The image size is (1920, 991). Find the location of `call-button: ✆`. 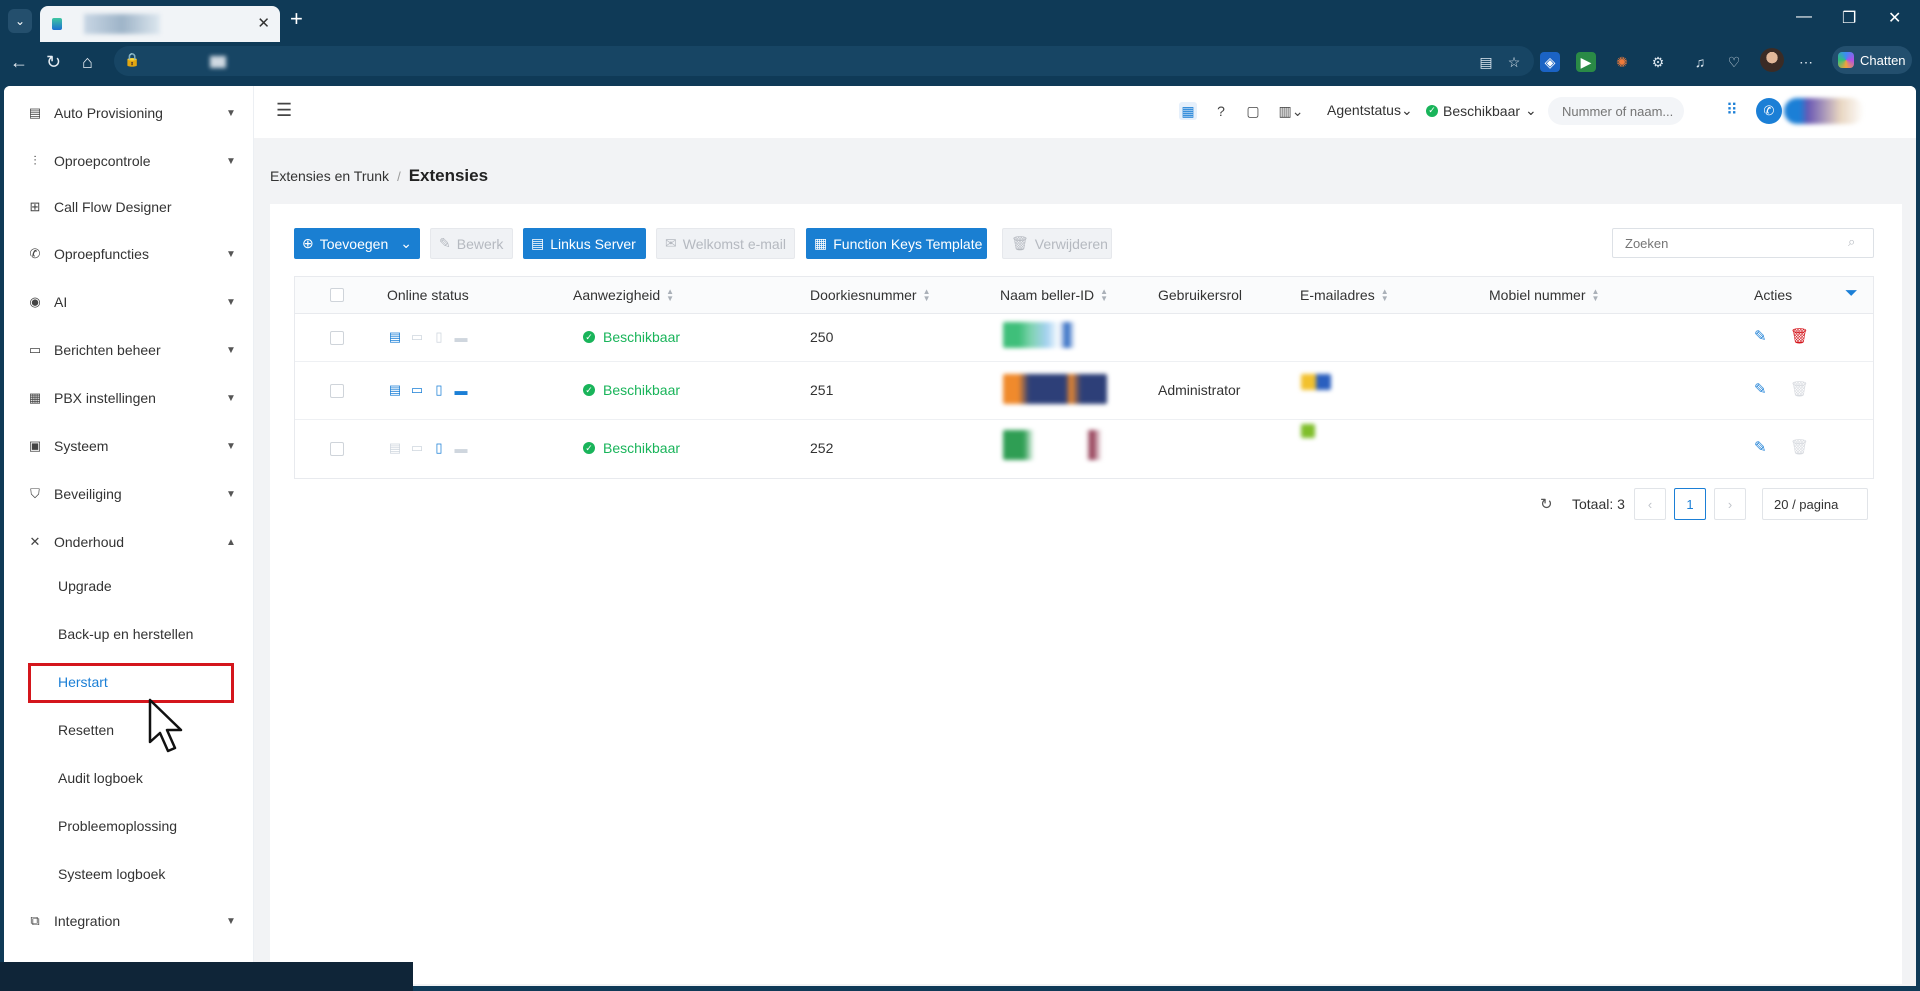

call-button: ✆ is located at coordinates (1769, 111).